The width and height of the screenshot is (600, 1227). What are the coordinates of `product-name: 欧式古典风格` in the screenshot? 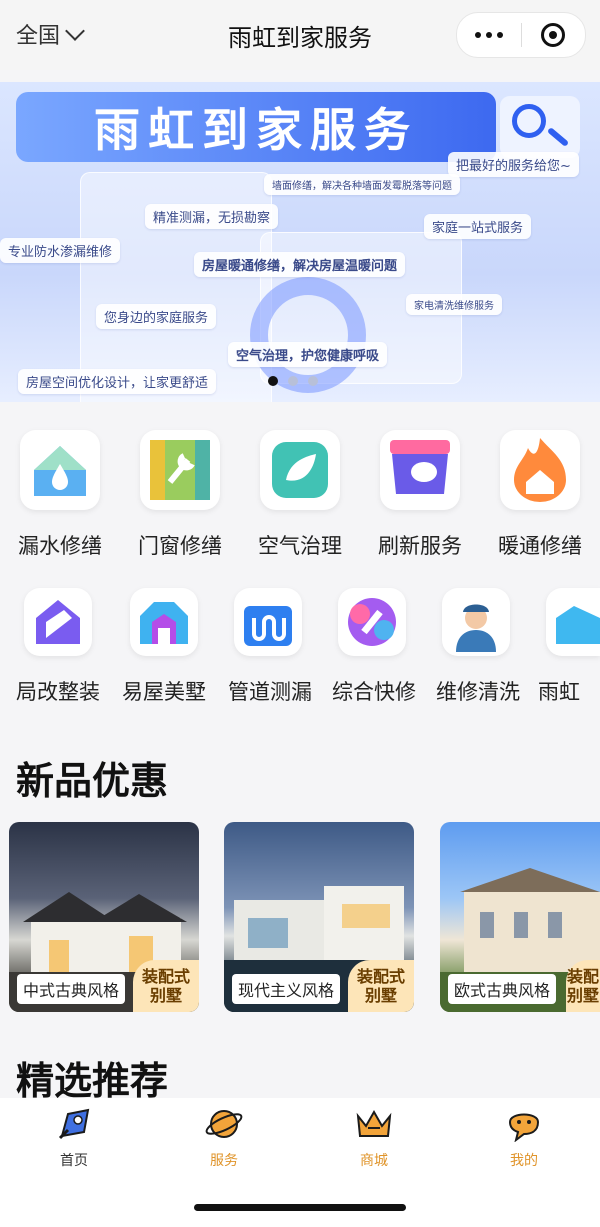 It's located at (502, 989).